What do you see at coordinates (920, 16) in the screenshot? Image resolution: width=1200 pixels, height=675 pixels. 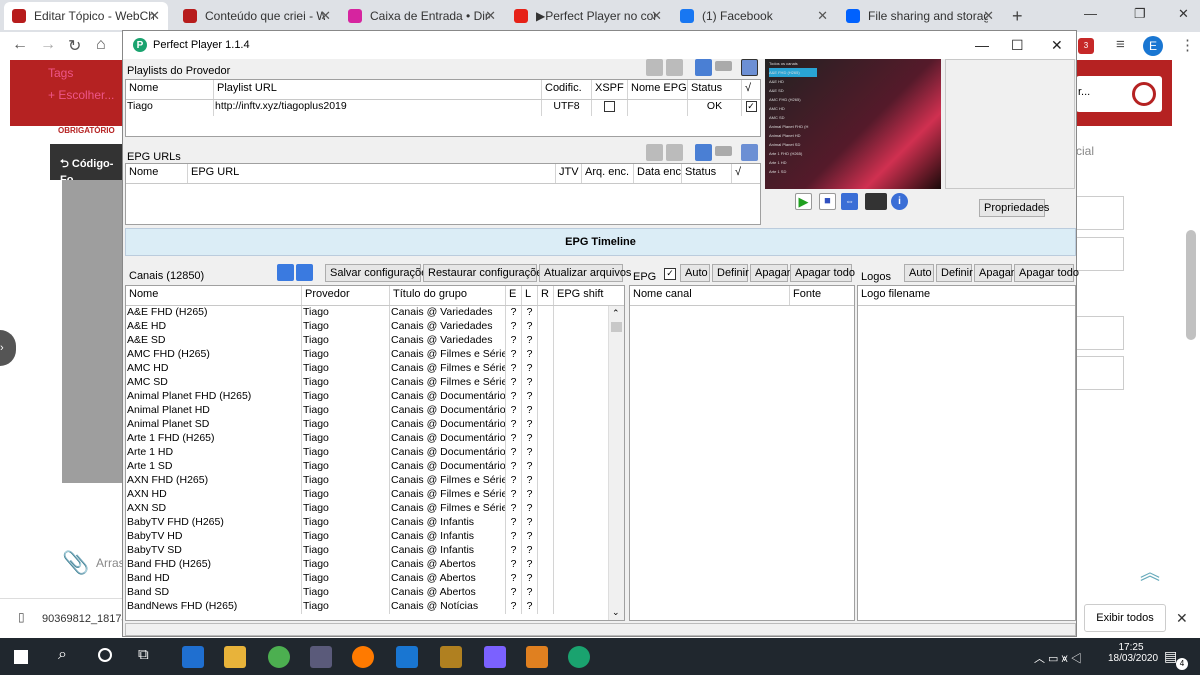 I see `browser-tab: File sharing and storage ✕` at bounding box center [920, 16].